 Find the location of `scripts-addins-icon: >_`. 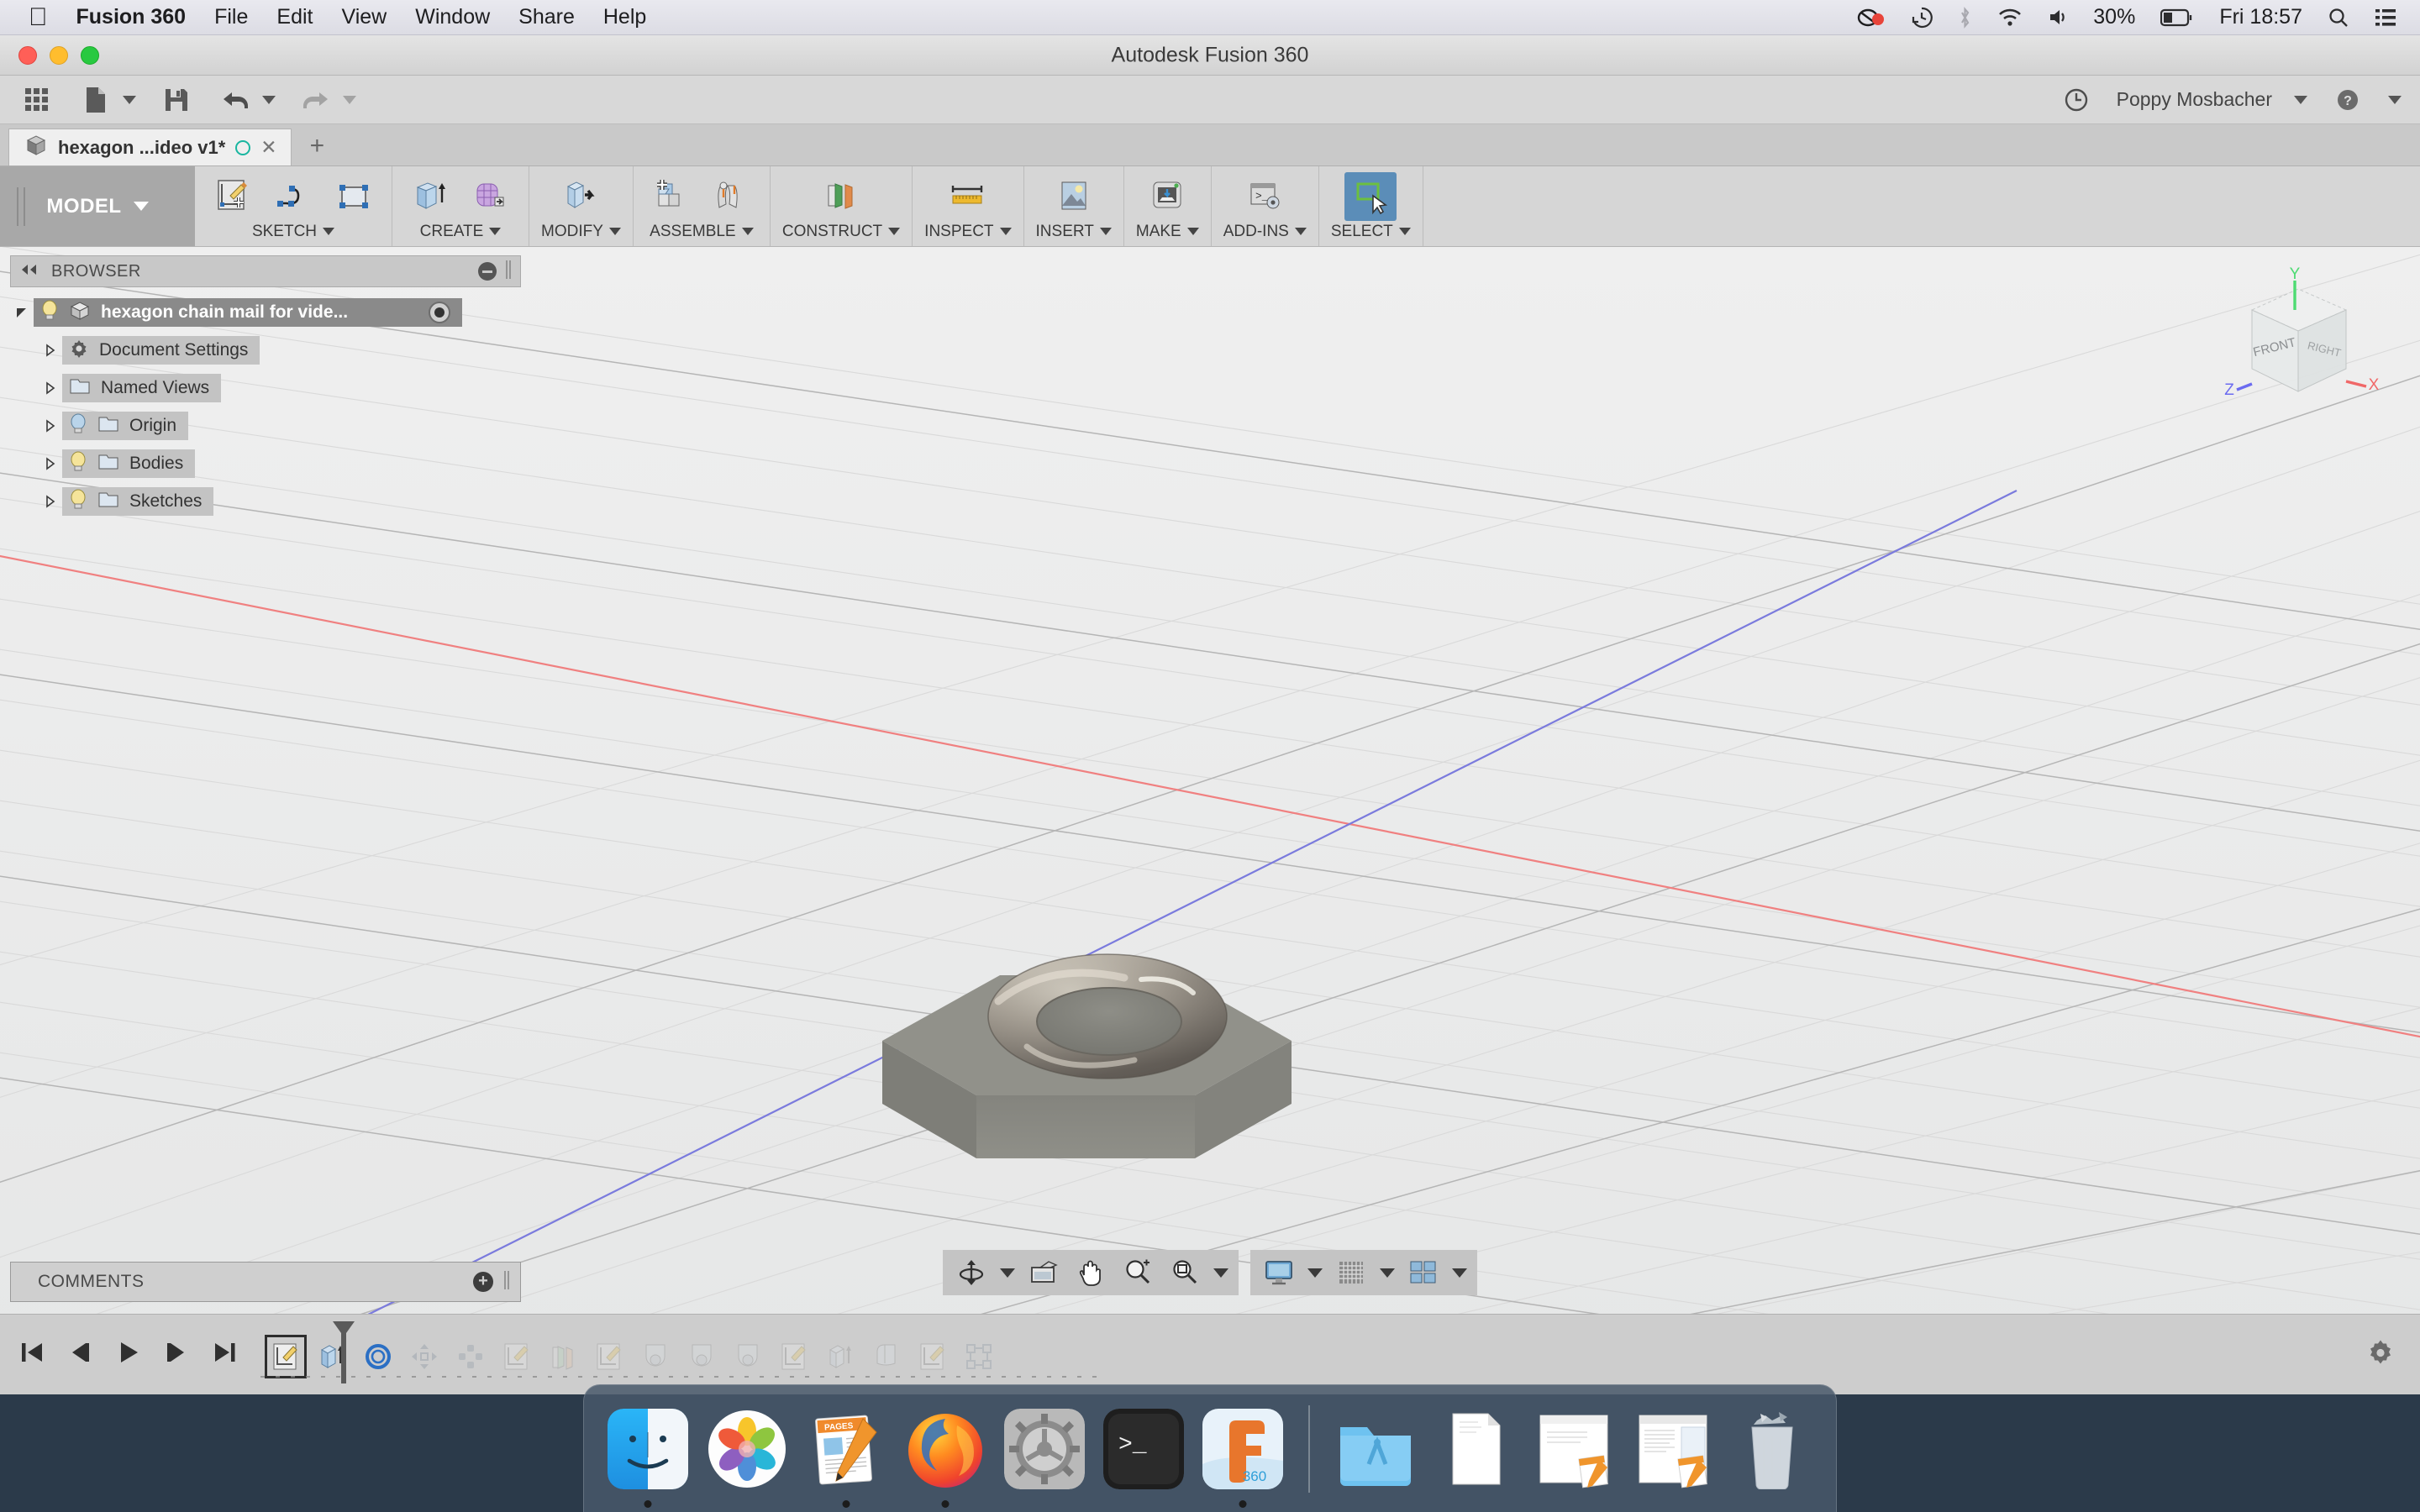

scripts-addins-icon: >_ is located at coordinates (1265, 196).